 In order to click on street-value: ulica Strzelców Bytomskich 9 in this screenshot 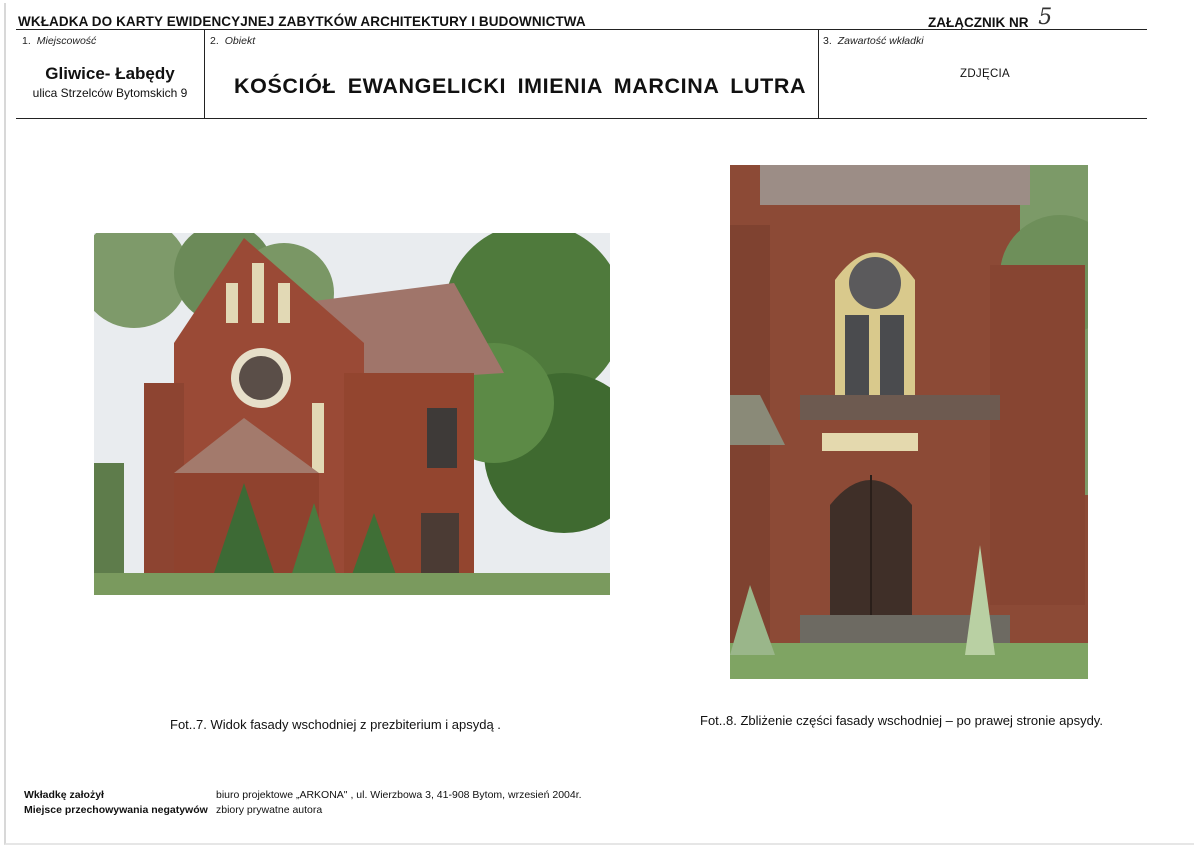, I will do `click(110, 93)`.